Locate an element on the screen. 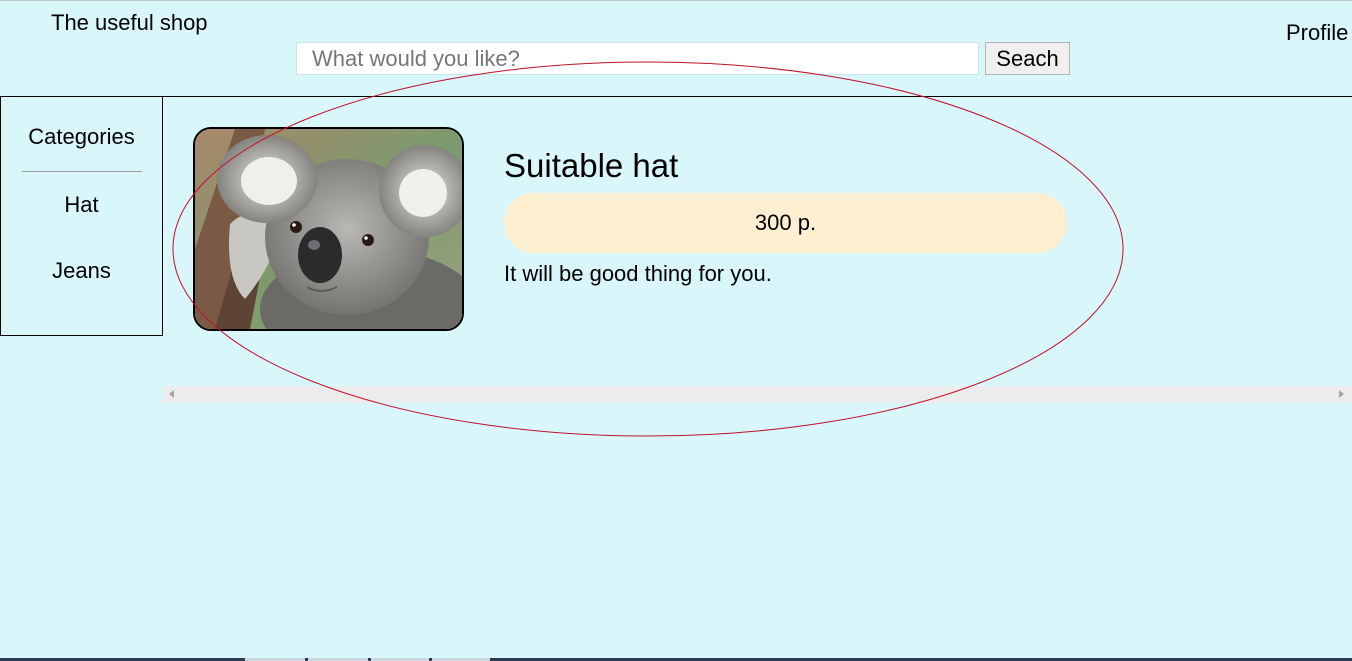 Image resolution: width=1352 pixels, height=661 pixels. search-input is located at coordinates (637, 58).